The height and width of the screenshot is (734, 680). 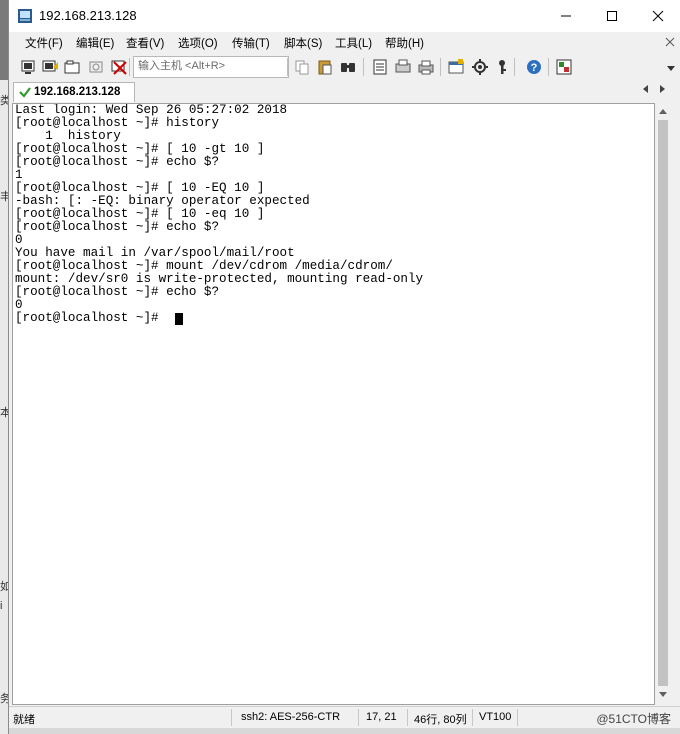 I want to click on connect-tab-icon, so click(x=72, y=67).